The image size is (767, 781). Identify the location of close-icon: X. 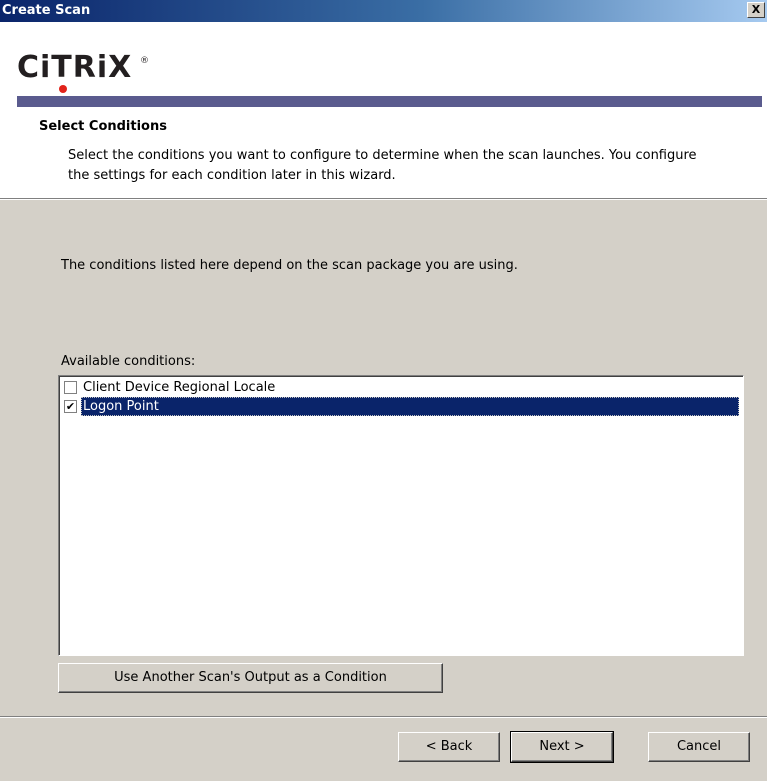
(756, 9).